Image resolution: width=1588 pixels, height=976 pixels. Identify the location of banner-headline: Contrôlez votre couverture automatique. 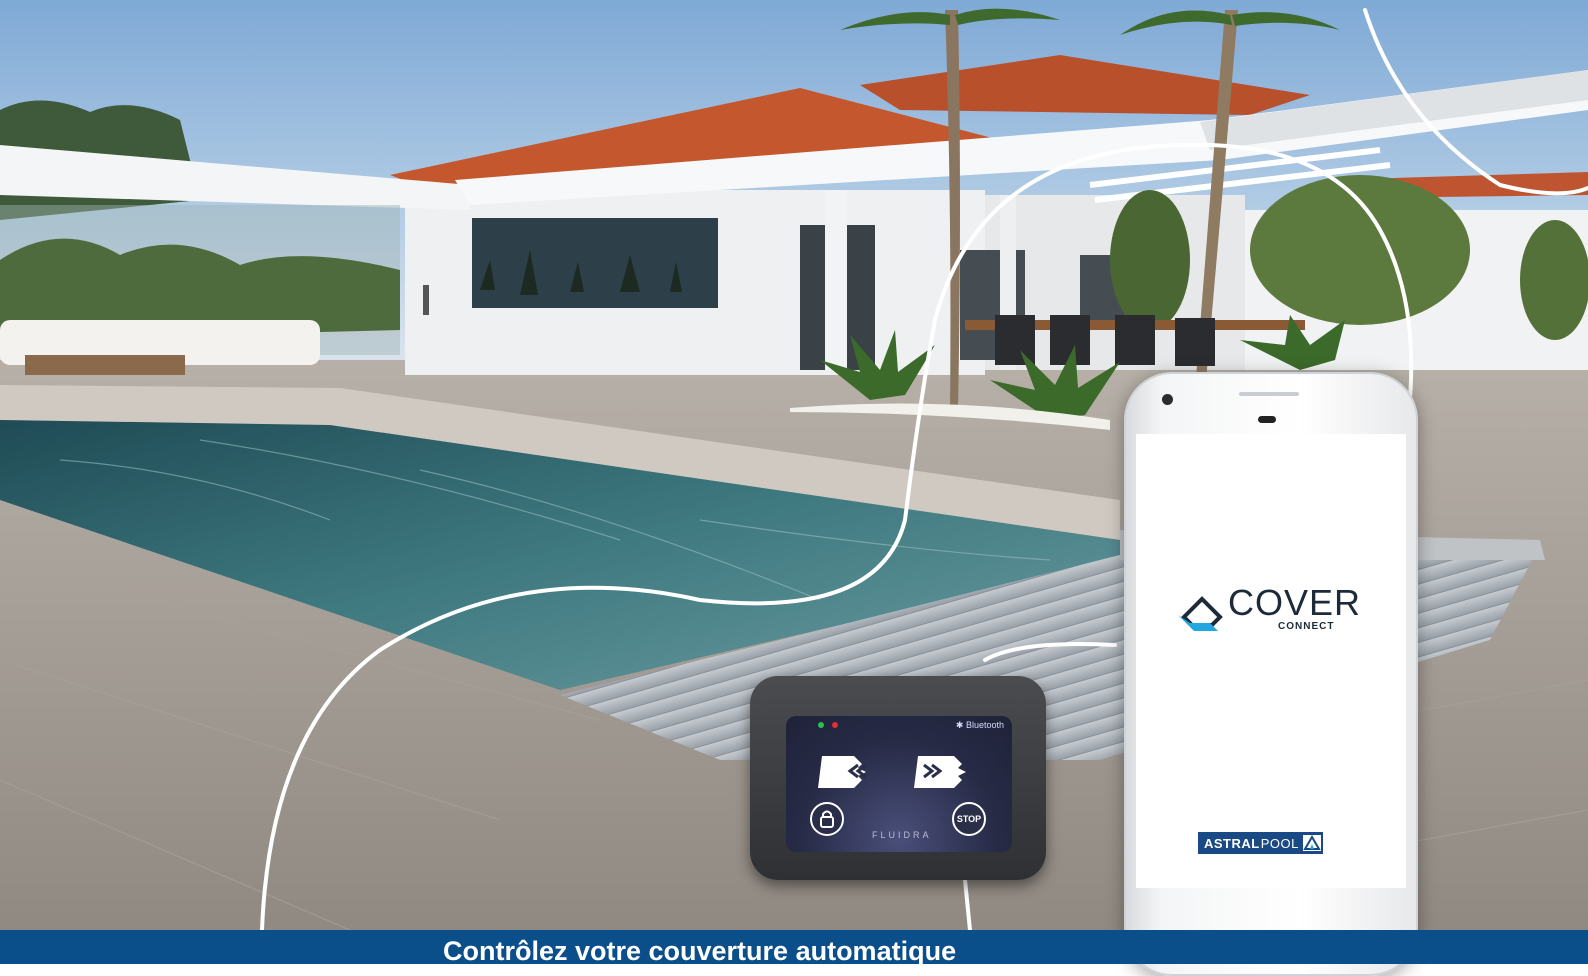
(700, 950).